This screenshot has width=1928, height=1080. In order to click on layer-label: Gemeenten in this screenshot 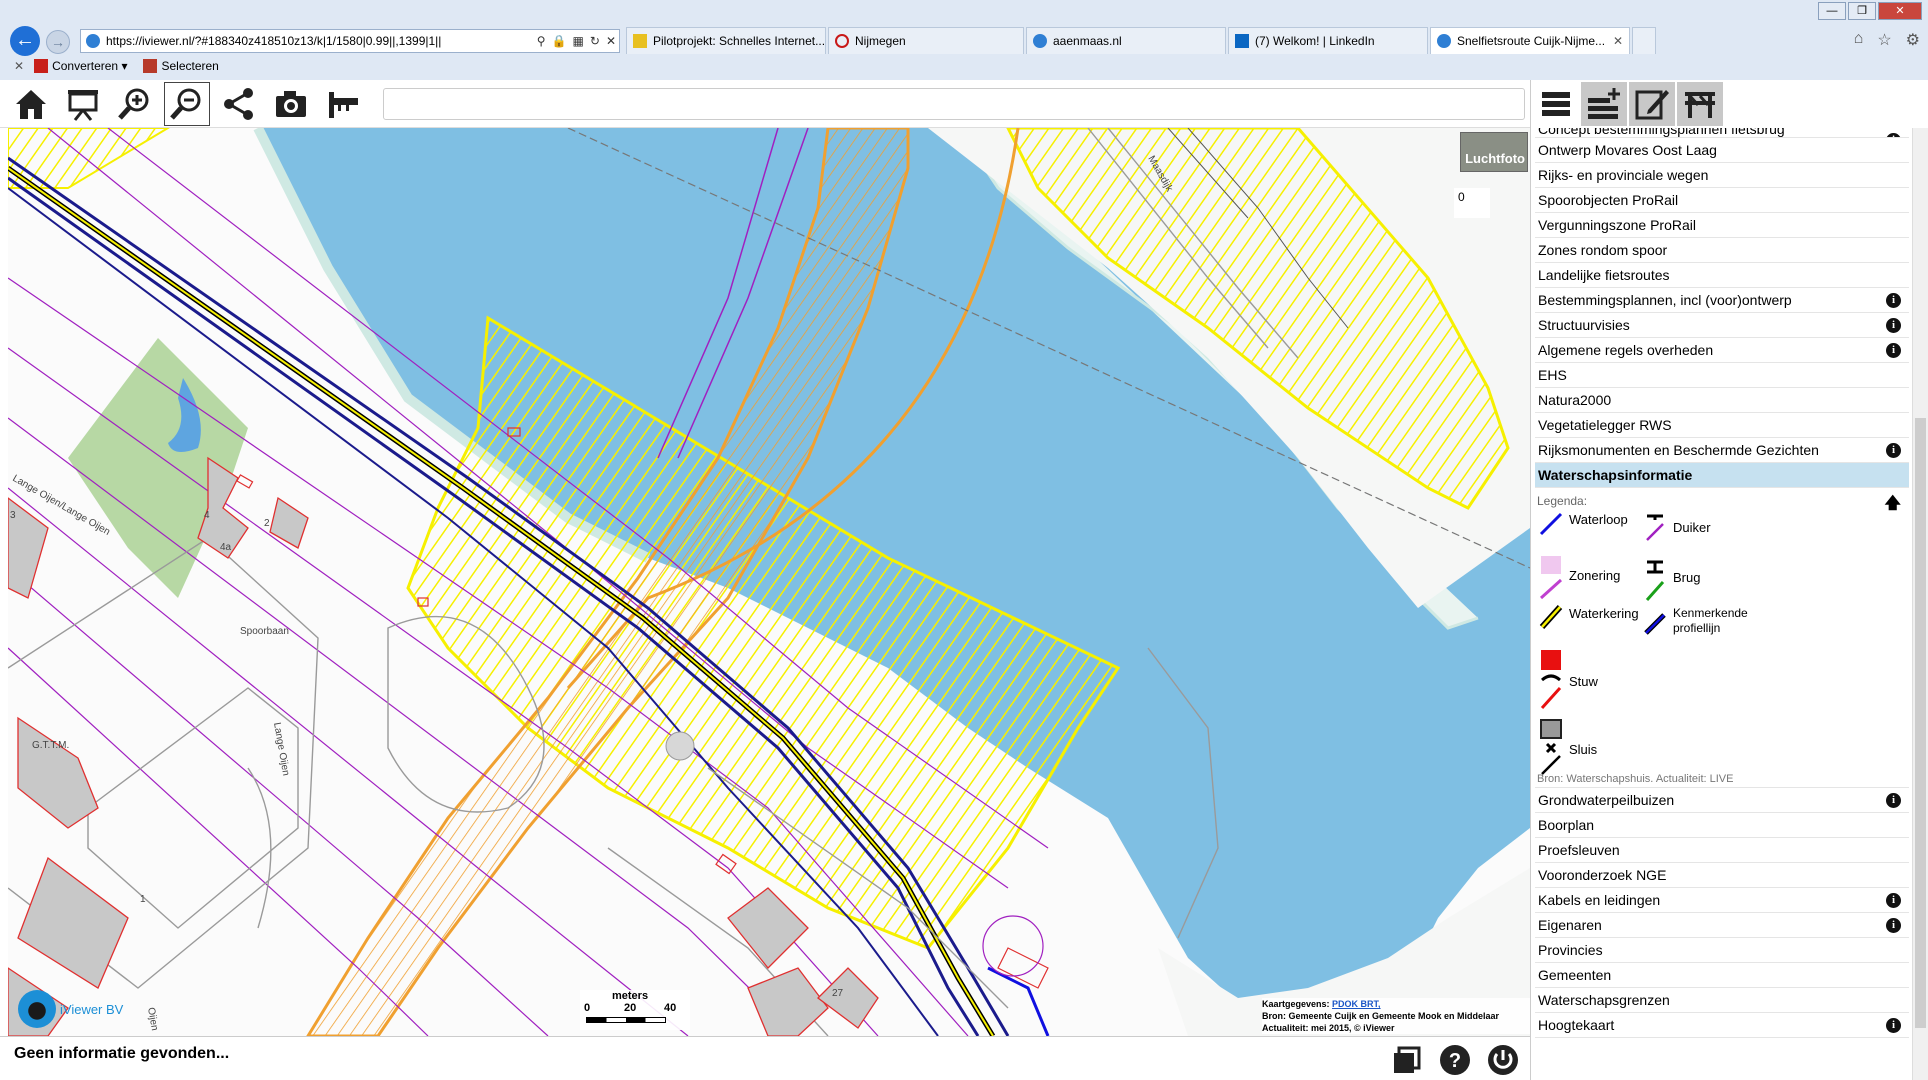, I will do `click(1575, 975)`.